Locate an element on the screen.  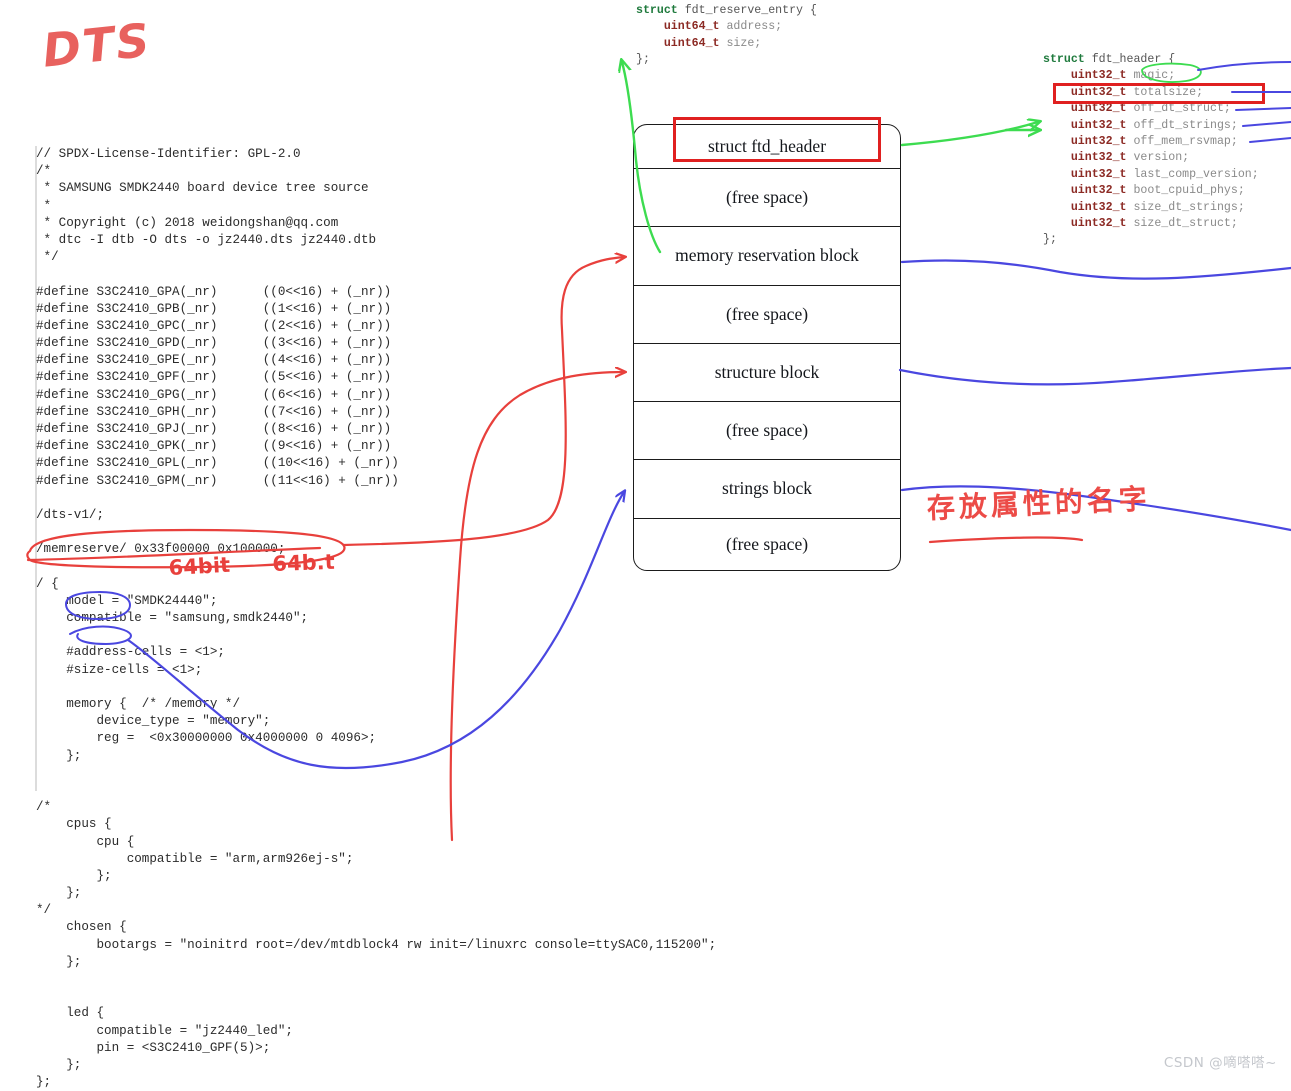
code-line: compatible = "samsung,smdk2440"; is located at coordinates (172, 618).